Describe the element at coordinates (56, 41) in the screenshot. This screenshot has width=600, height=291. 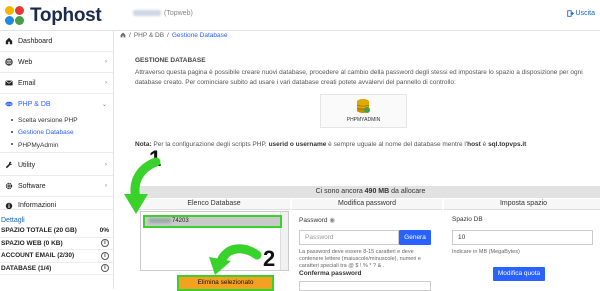
I see `sidebar-item-dashboard: Dashboard` at that location.